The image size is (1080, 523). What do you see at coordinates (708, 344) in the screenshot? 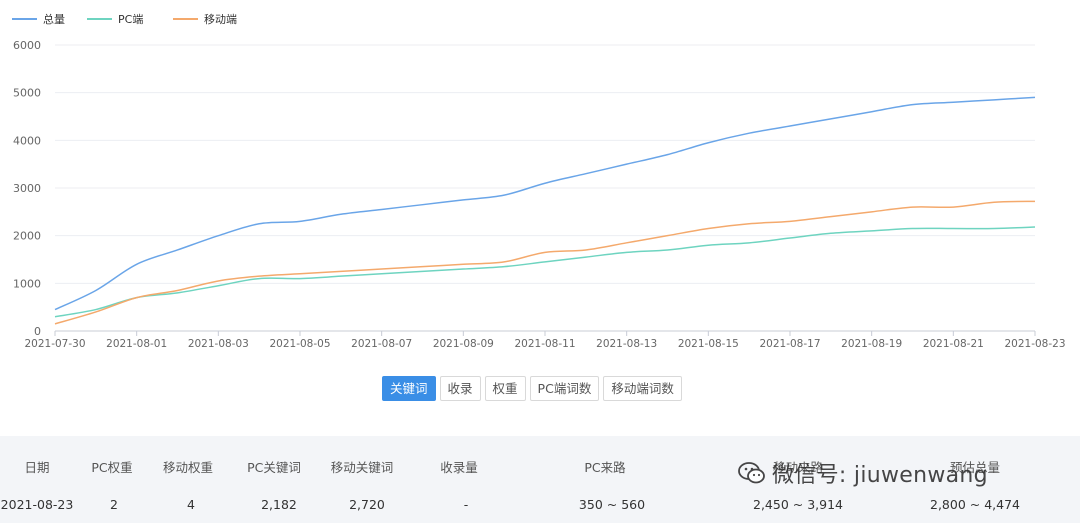
I see `x-tick-label: 2021-08-15` at bounding box center [708, 344].